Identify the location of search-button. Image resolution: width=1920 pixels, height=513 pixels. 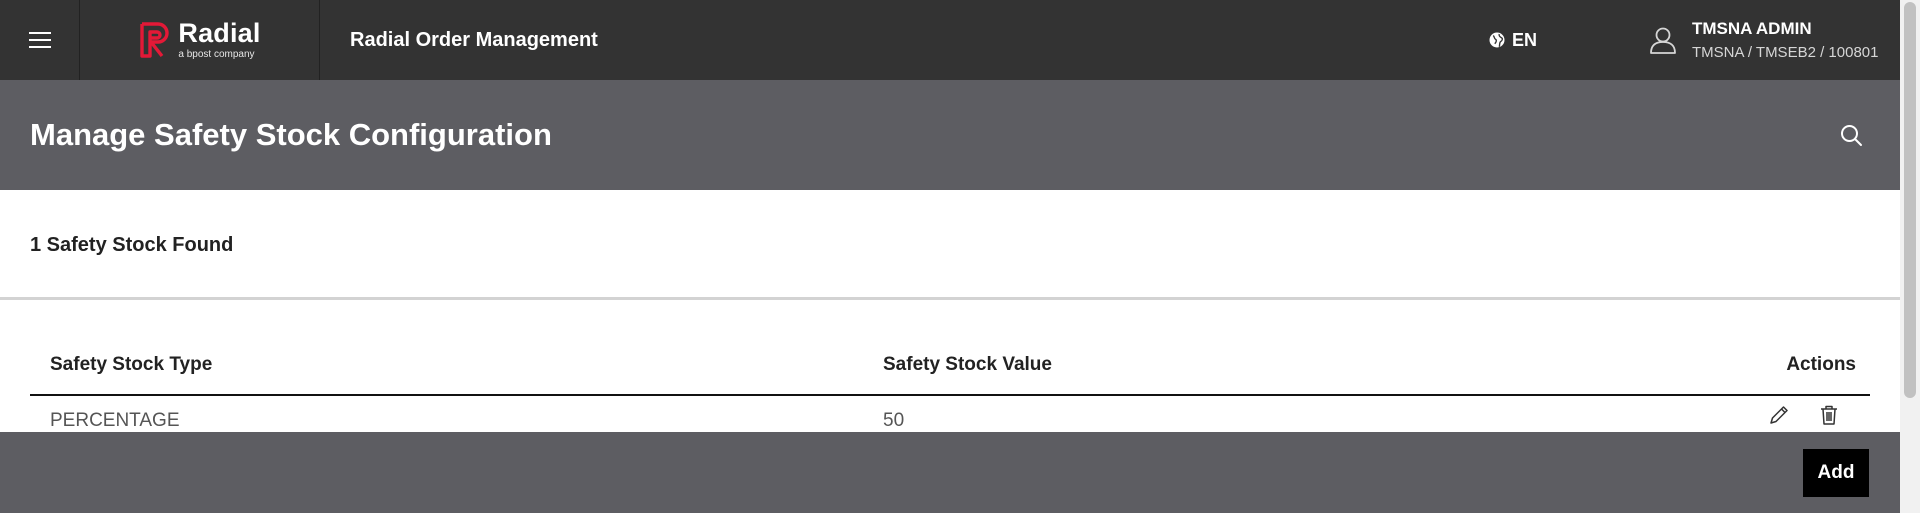
(1851, 135).